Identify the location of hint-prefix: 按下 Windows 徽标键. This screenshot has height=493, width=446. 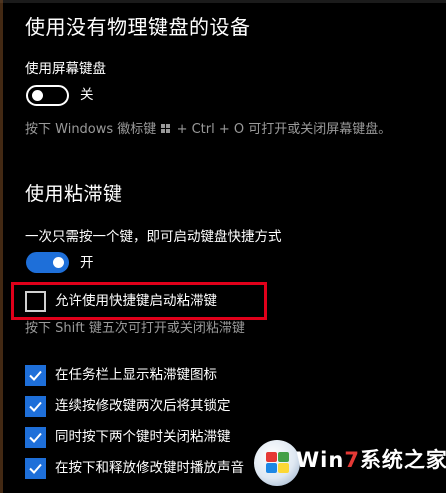
(91, 129).